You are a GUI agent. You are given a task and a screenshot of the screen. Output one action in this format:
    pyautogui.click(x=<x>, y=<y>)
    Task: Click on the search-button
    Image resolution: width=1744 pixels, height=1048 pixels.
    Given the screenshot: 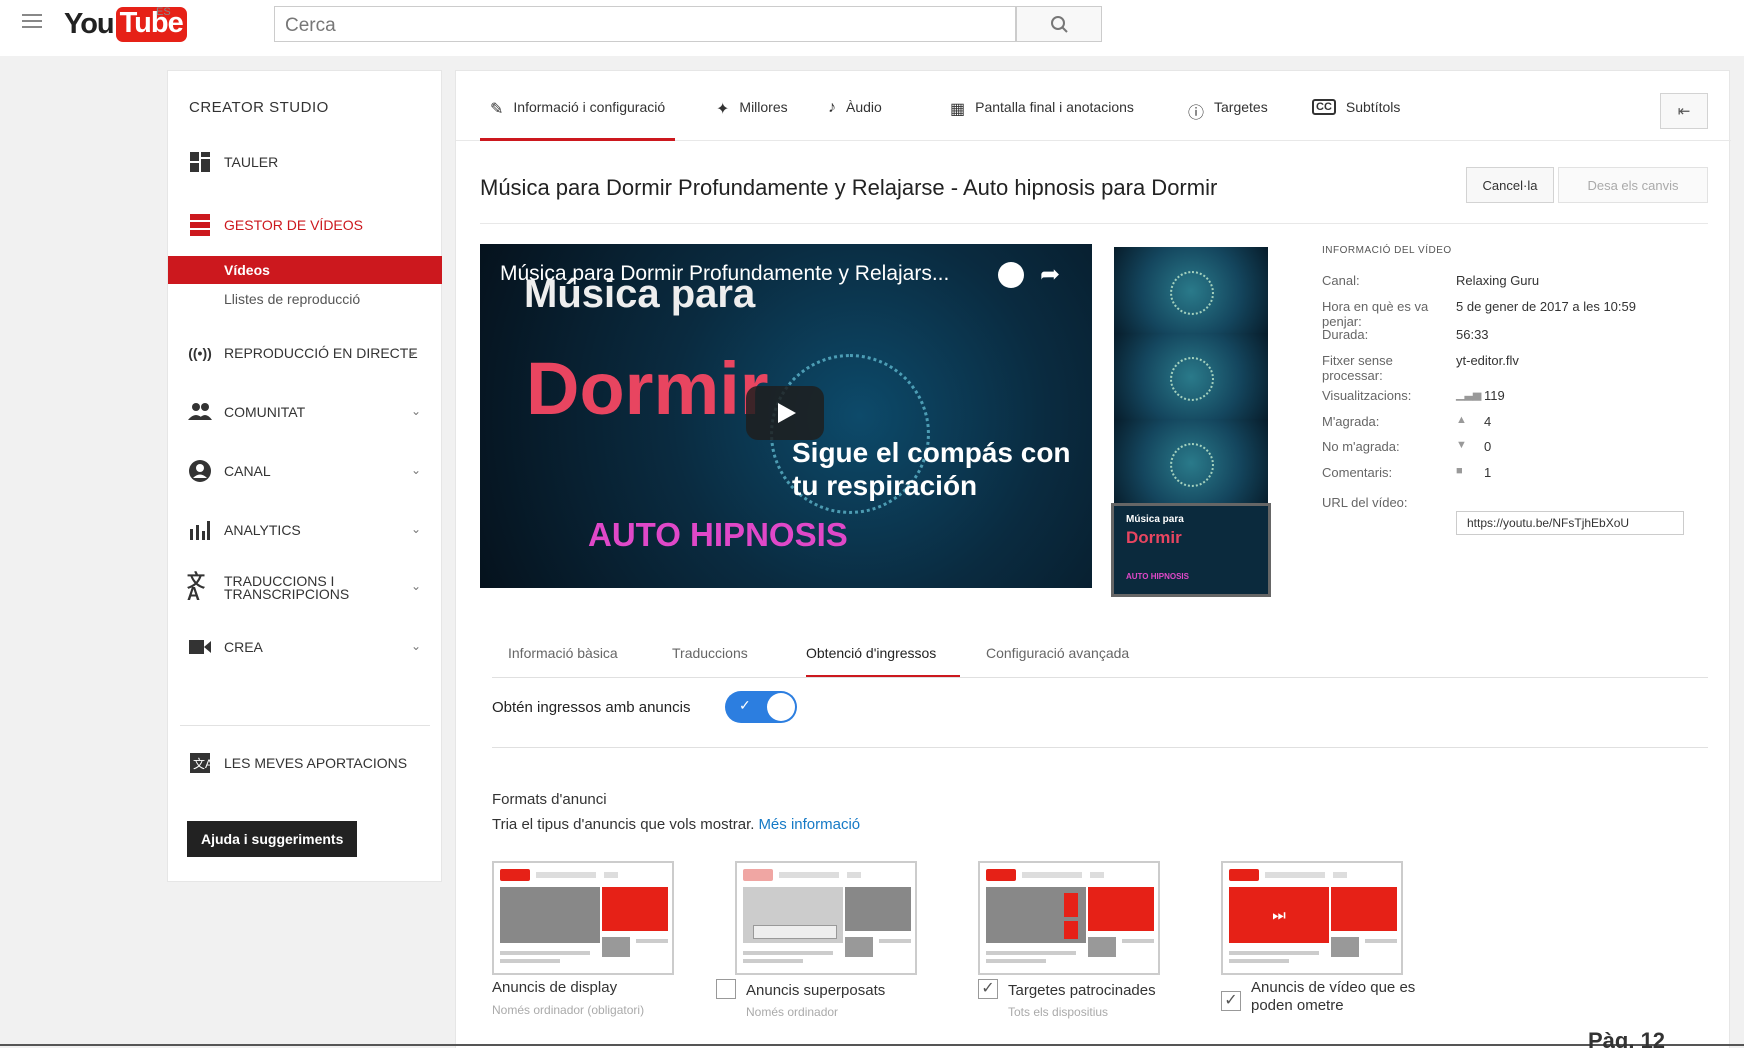 What is the action you would take?
    pyautogui.click(x=1059, y=24)
    